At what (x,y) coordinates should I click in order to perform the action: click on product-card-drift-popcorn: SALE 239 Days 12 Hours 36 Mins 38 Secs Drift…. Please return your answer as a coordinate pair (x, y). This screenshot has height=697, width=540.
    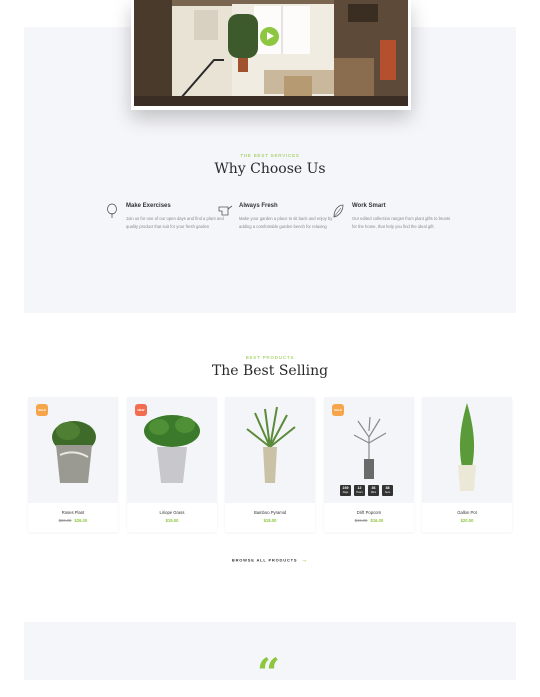
    Looking at the image, I should click on (369, 464).